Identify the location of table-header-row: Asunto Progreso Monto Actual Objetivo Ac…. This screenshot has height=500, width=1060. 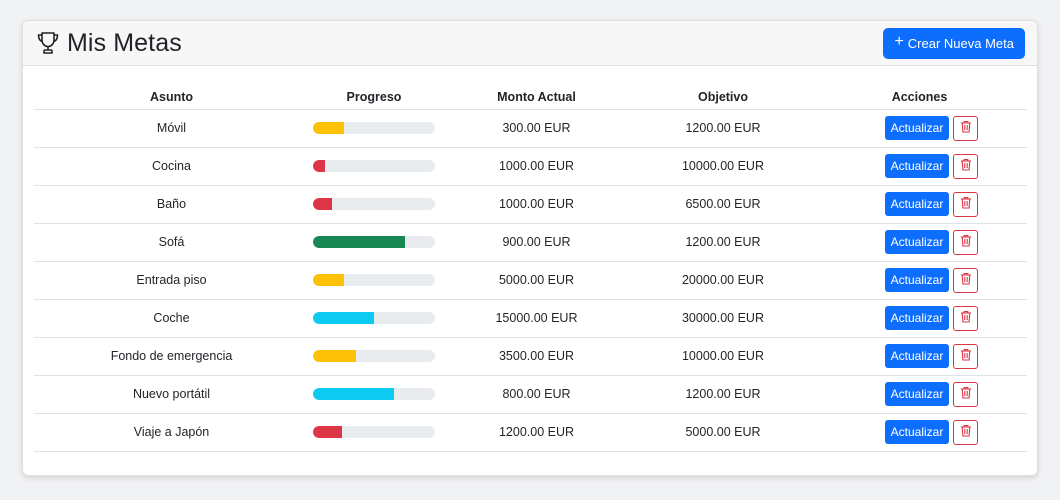
(530, 97).